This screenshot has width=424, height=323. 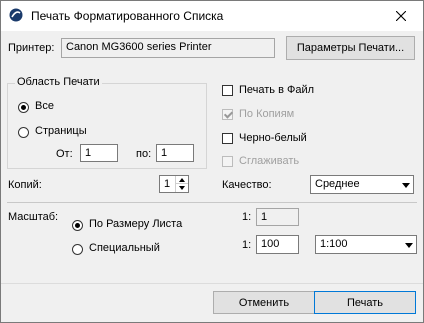 What do you see at coordinates (337, 184) in the screenshot?
I see `quality-value: Среднее` at bounding box center [337, 184].